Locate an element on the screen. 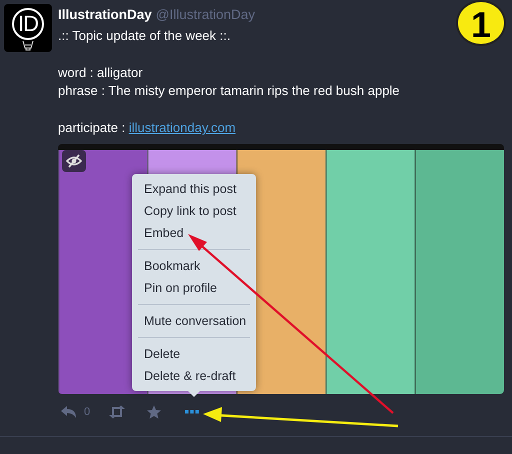 The image size is (512, 454). menu-item: Expand this post is located at coordinates (194, 189).